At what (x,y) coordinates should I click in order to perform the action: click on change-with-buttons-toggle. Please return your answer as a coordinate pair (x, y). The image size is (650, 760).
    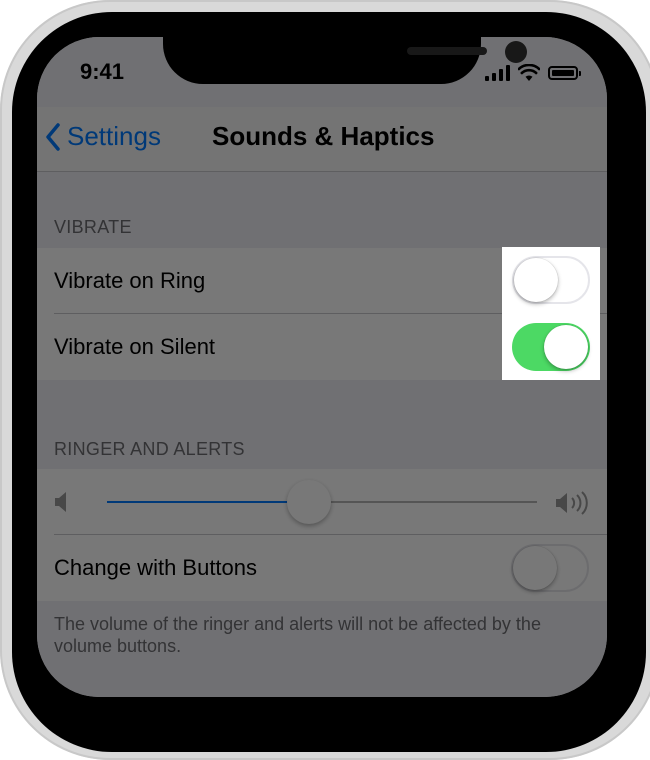
    Looking at the image, I should click on (550, 568).